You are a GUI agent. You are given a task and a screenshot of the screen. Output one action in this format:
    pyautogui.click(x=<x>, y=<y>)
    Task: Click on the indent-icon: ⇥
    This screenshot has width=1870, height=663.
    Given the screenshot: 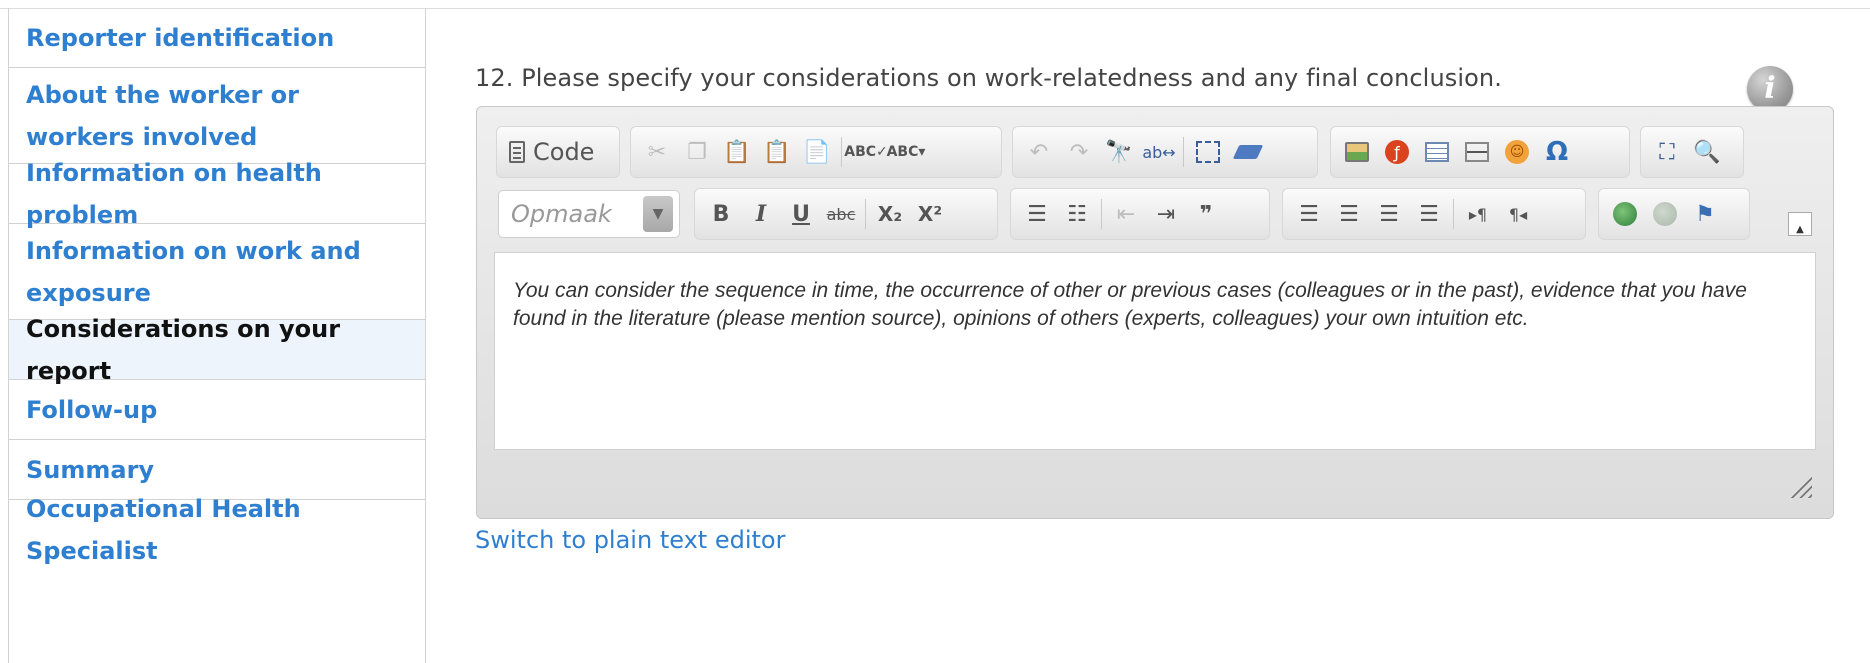 What is the action you would take?
    pyautogui.click(x=1166, y=214)
    